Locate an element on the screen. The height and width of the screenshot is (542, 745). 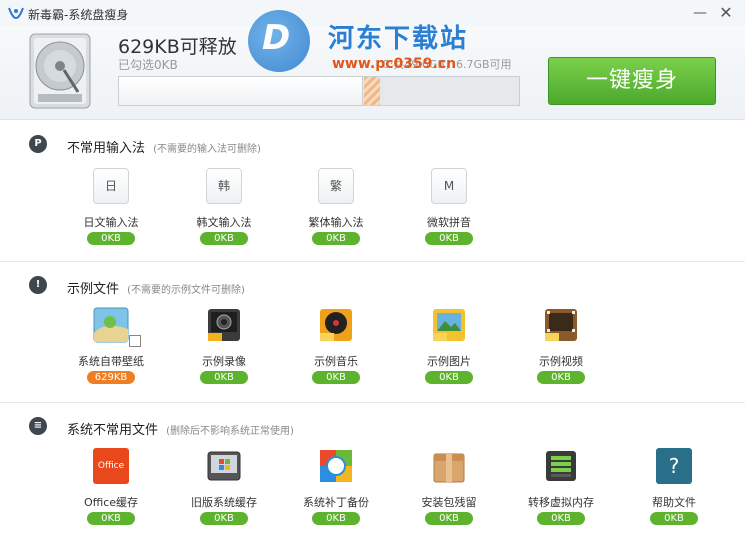
item-system-wallpaper: 系统自带壁纸 629KB is located at coordinates (111, 357).